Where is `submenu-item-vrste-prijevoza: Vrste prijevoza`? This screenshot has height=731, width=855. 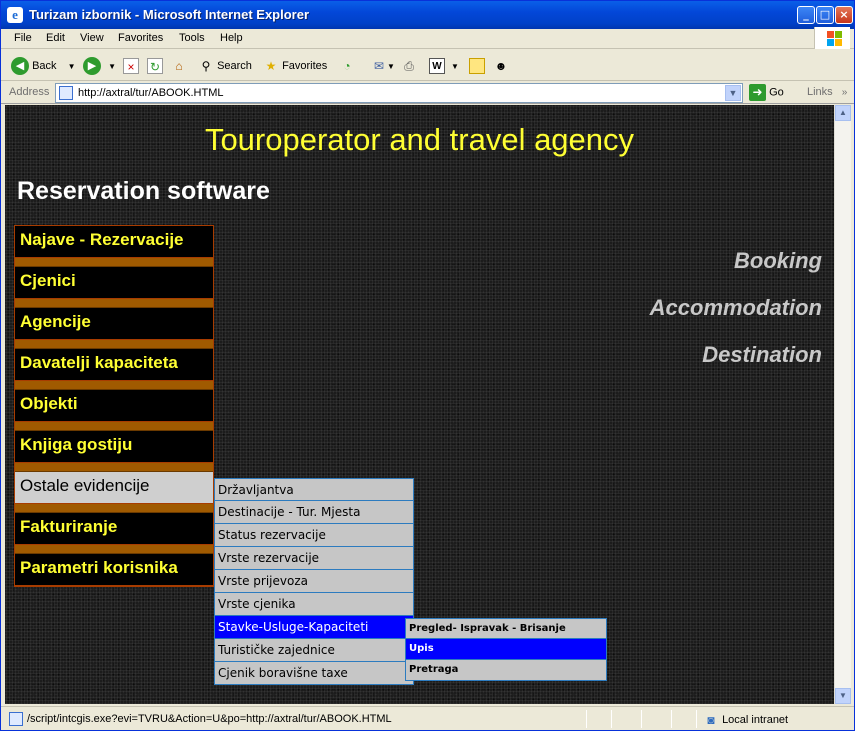
submenu-item-vrste-prijevoza: Vrste prijevoza is located at coordinates (314, 581).